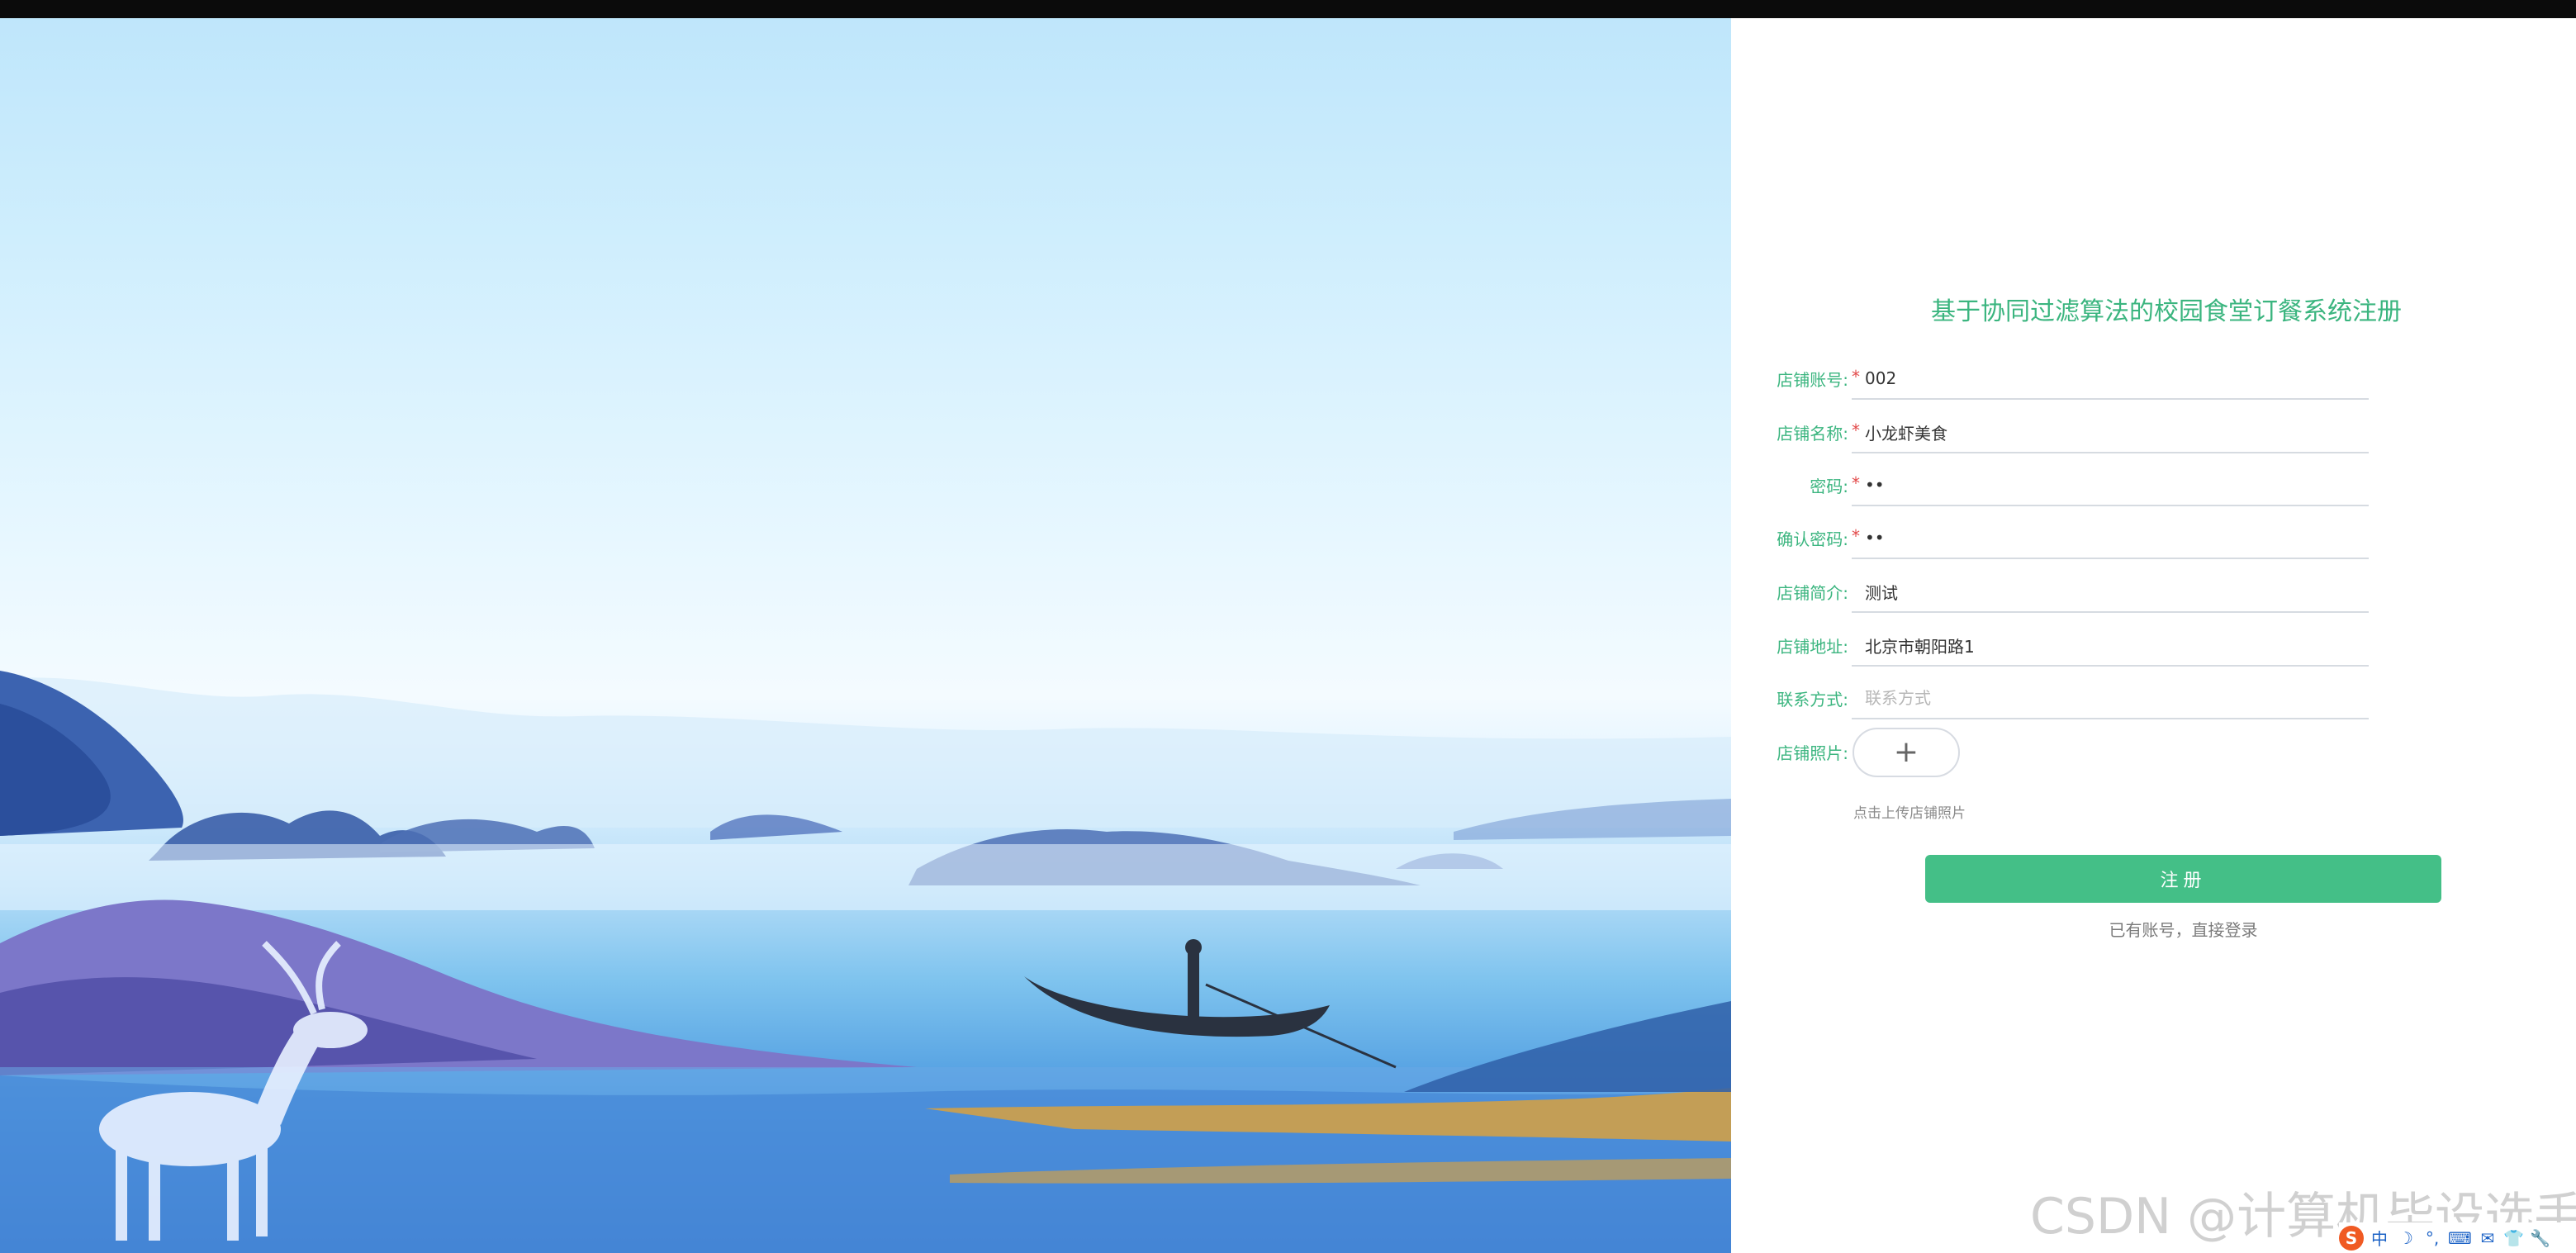  I want to click on contact-input, so click(2110, 698).